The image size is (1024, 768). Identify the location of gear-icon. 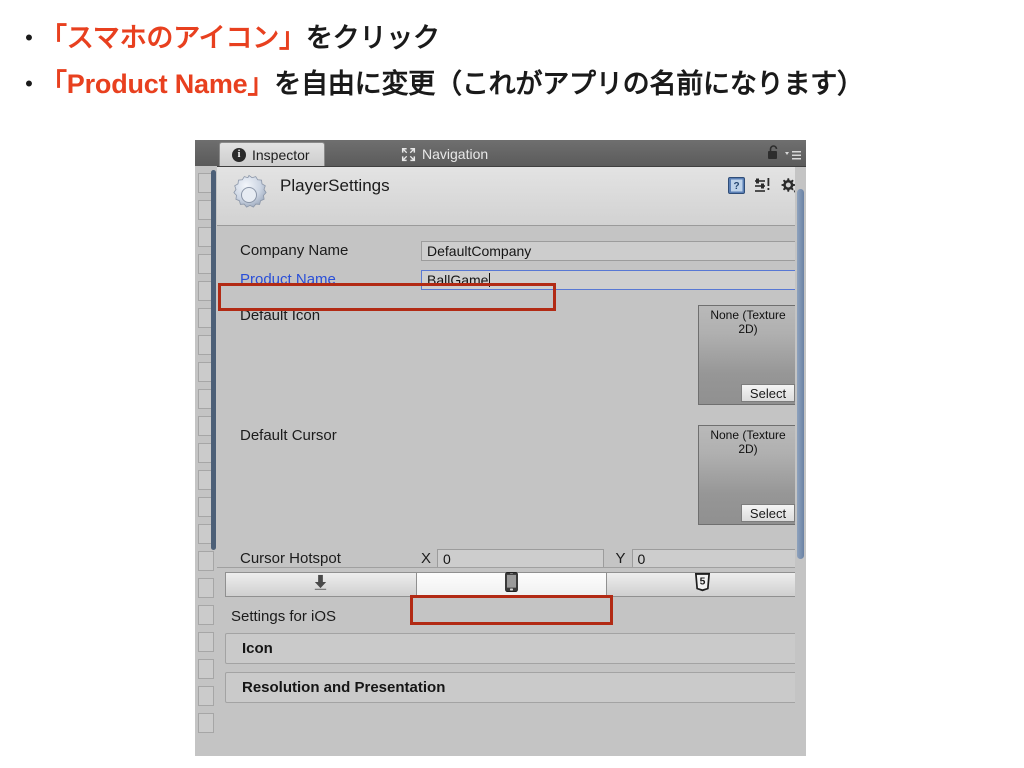
(249, 195).